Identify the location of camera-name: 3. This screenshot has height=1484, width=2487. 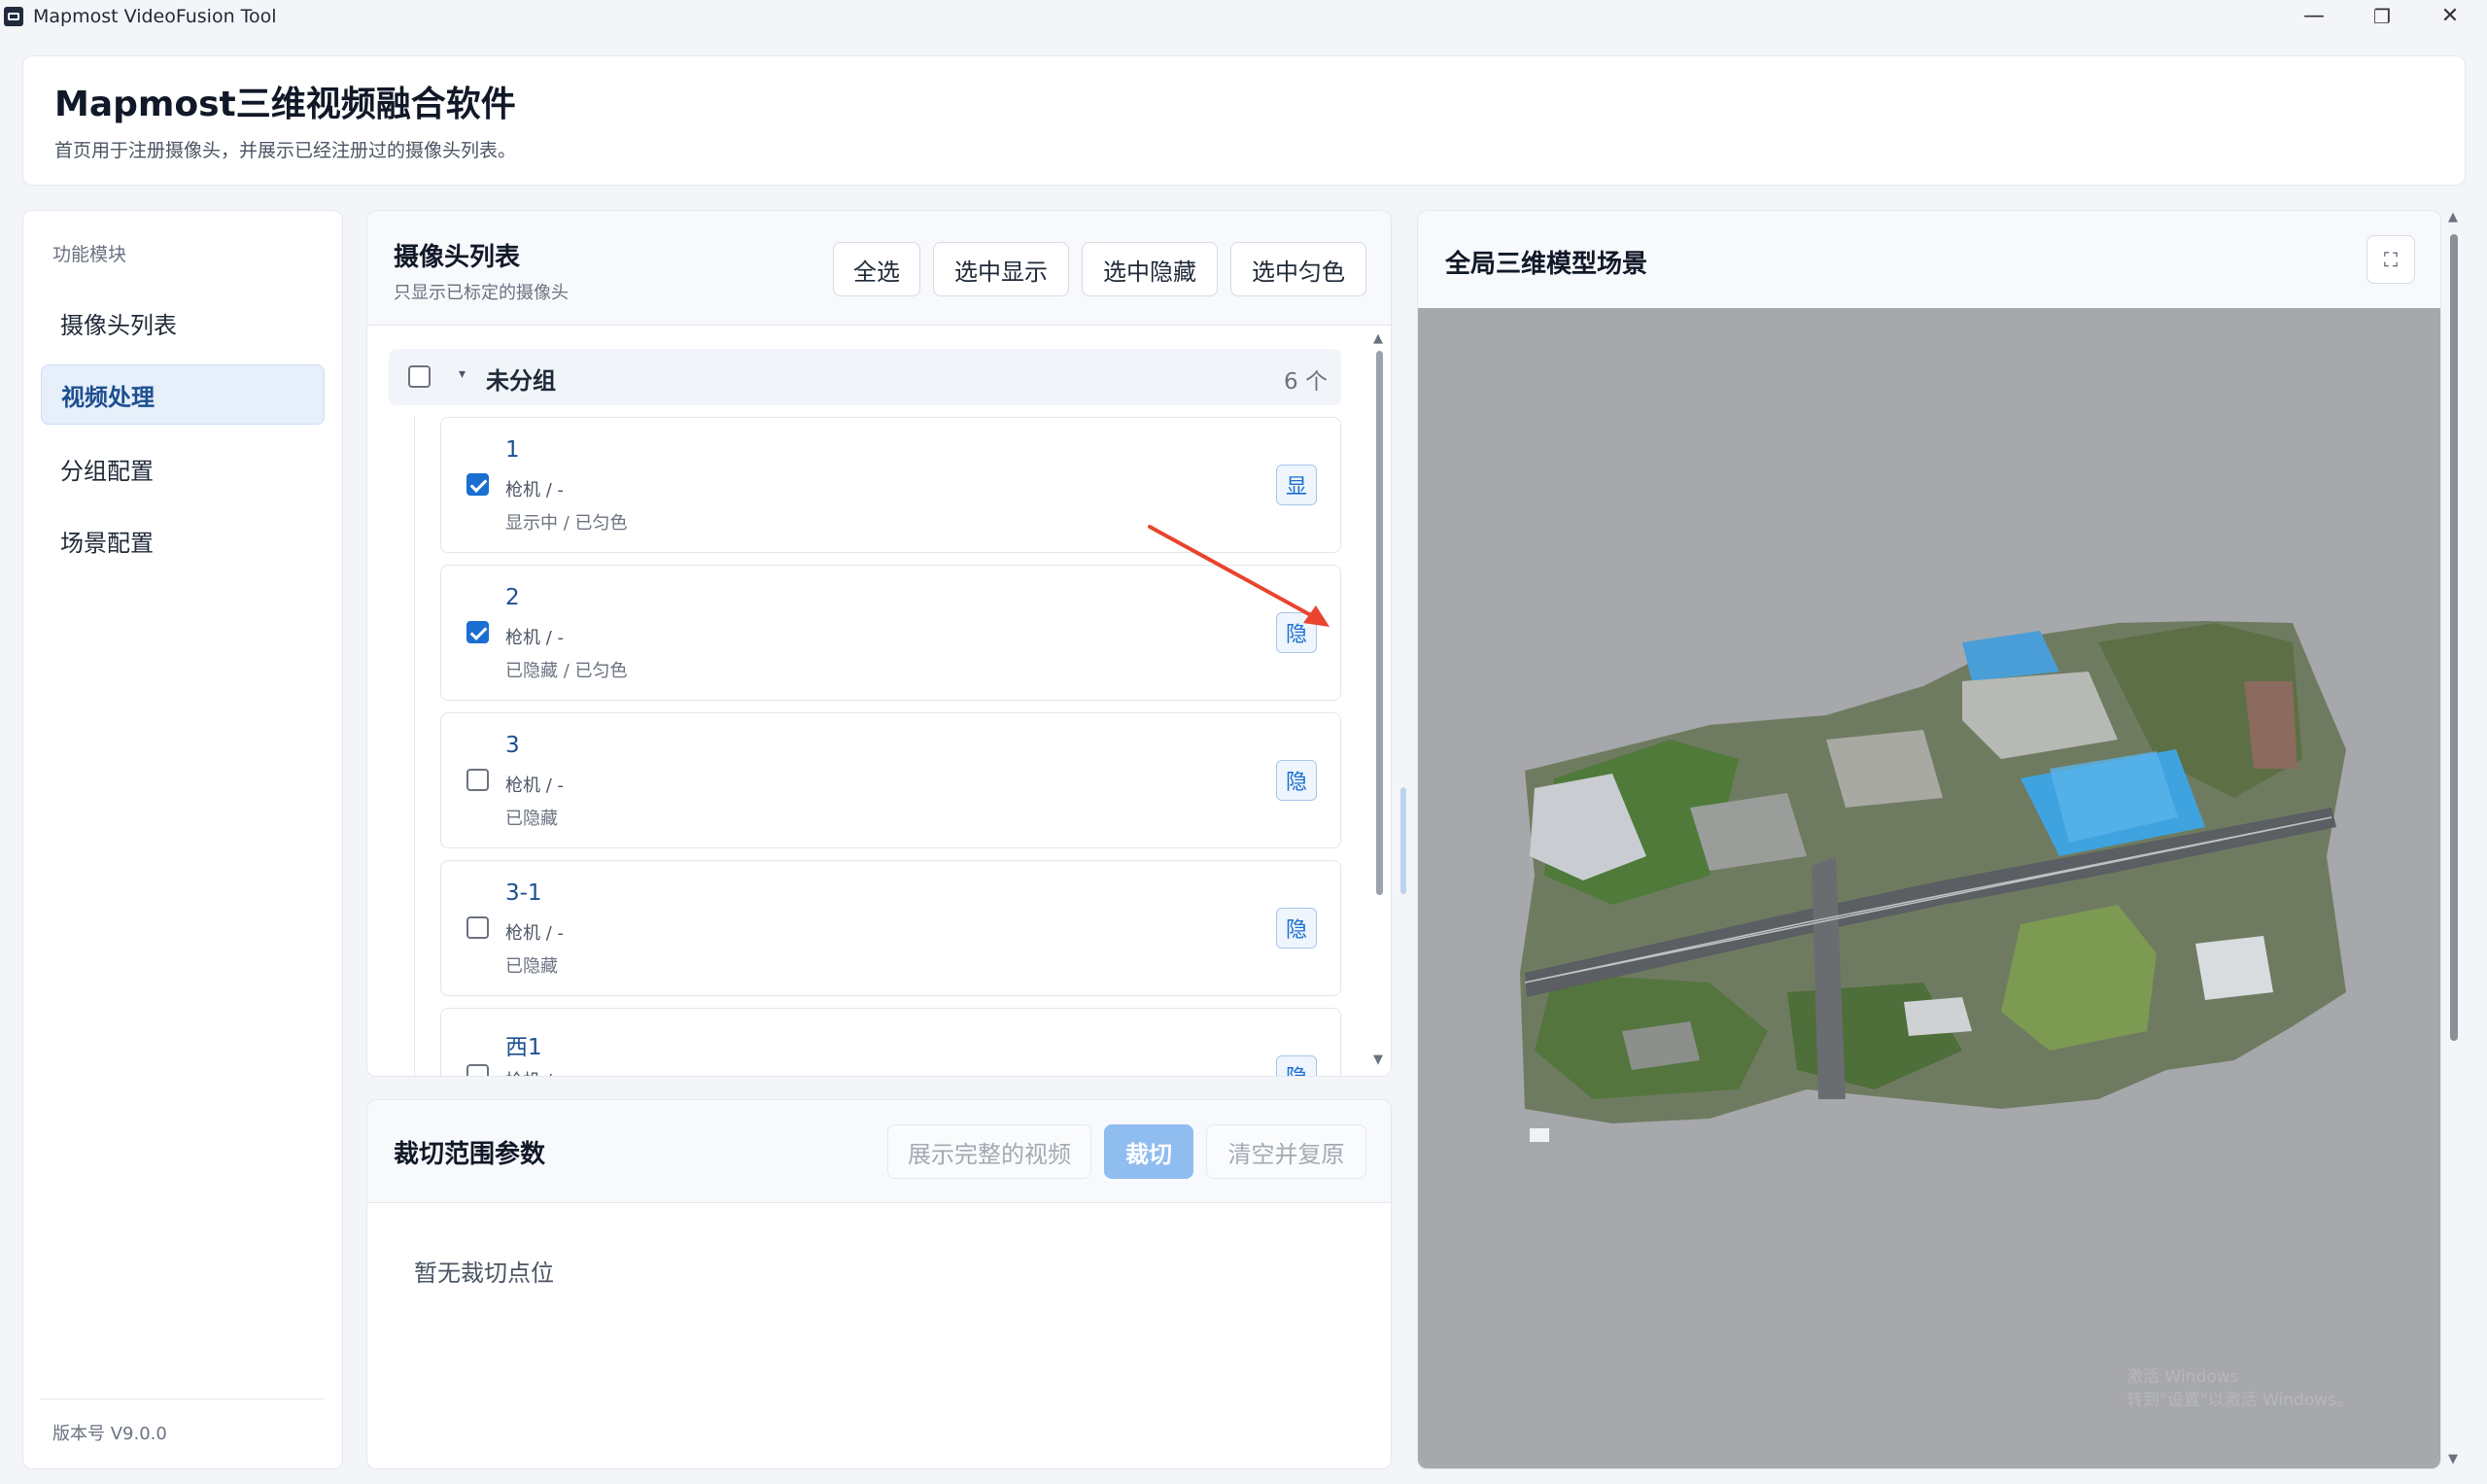
(512, 745).